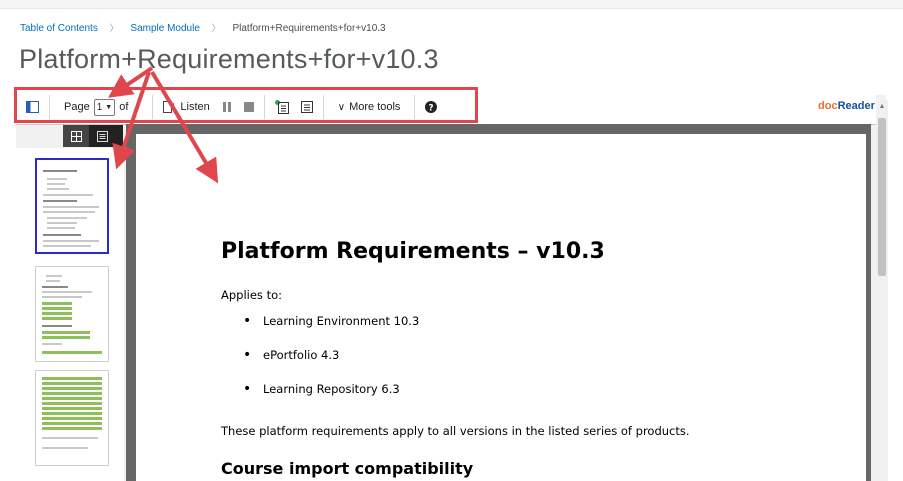 Image resolution: width=903 pixels, height=481 pixels. I want to click on page-title: Platform+Requirements+for+v10.3, so click(229, 59).